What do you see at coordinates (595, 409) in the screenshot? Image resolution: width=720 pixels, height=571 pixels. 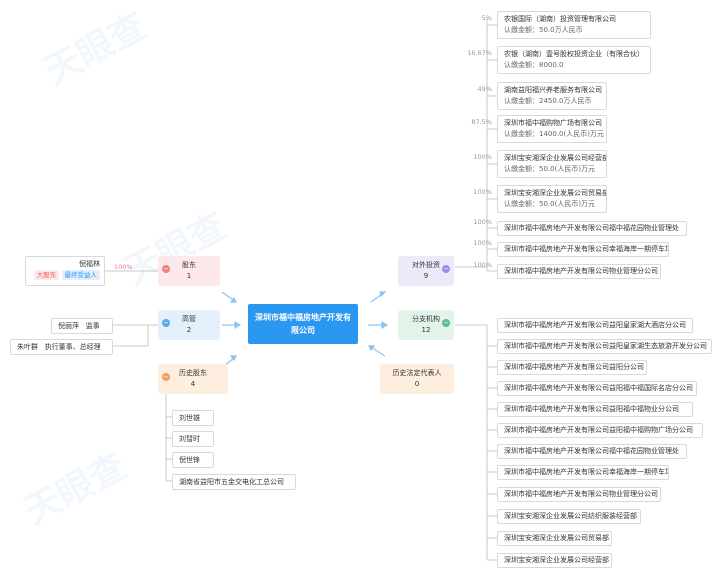 I see `branch-node: 深圳市福中福房地产开发有限公司益阳福中福物业分公司` at bounding box center [595, 409].